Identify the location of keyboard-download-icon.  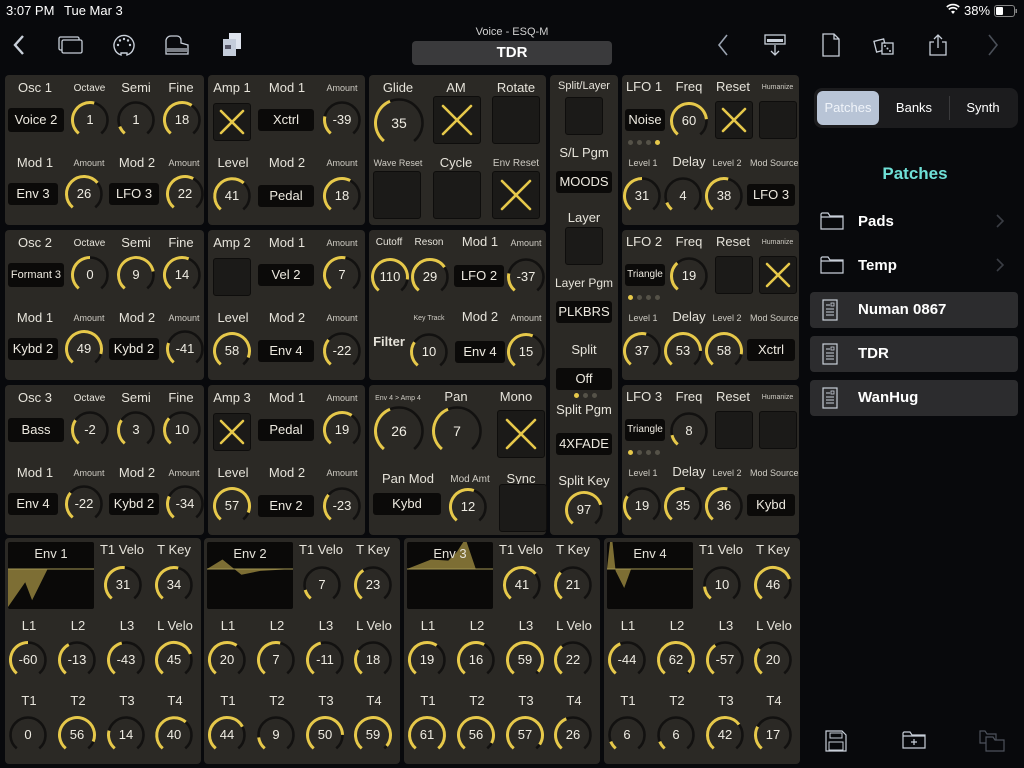
(775, 45).